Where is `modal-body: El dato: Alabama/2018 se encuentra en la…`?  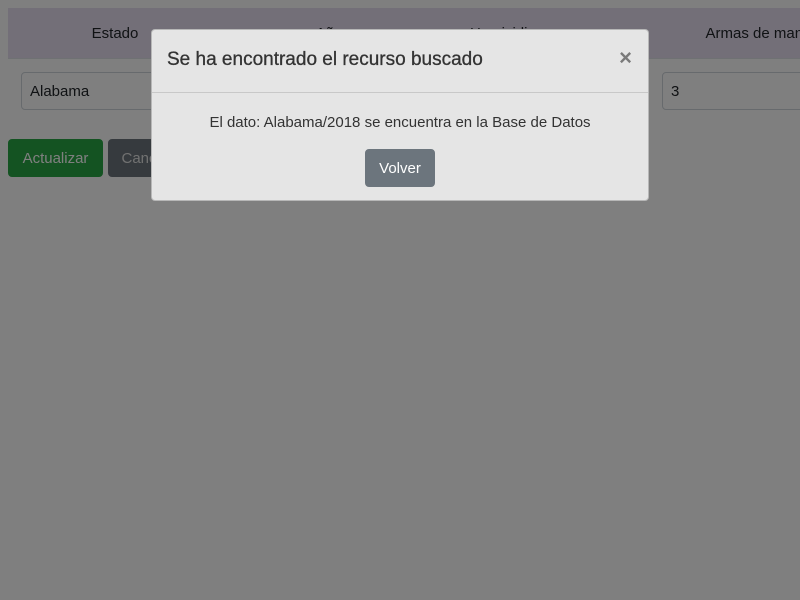 modal-body: El dato: Alabama/2018 se encuentra en la… is located at coordinates (400, 140).